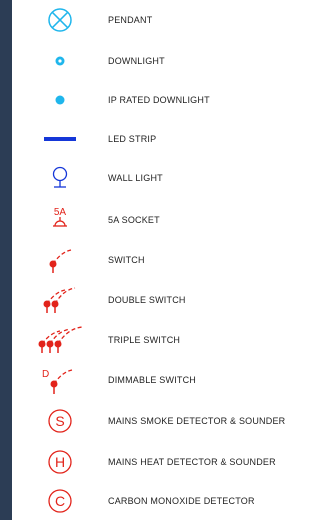 The width and height of the screenshot is (328, 520). Describe the element at coordinates (170, 259) in the screenshot. I see `legend-row-switch: SWITCH` at that location.